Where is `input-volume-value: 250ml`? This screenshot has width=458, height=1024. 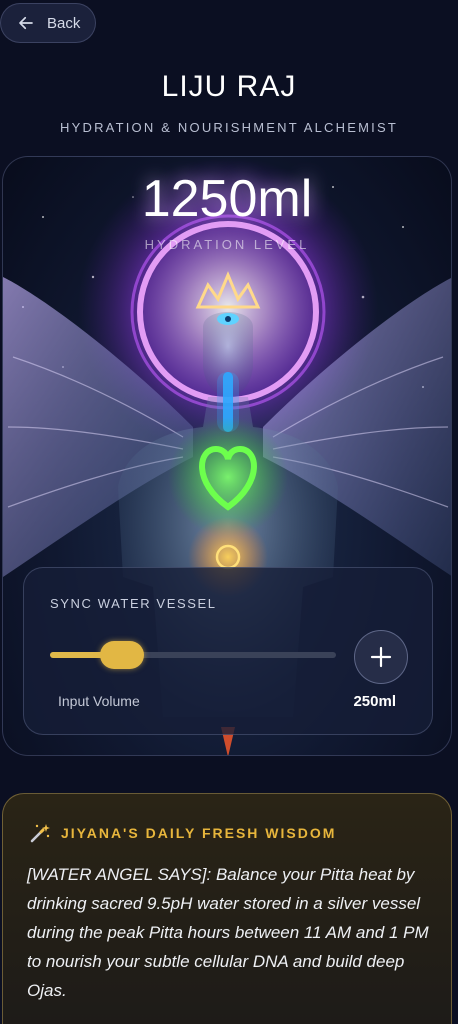 input-volume-value: 250ml is located at coordinates (374, 701).